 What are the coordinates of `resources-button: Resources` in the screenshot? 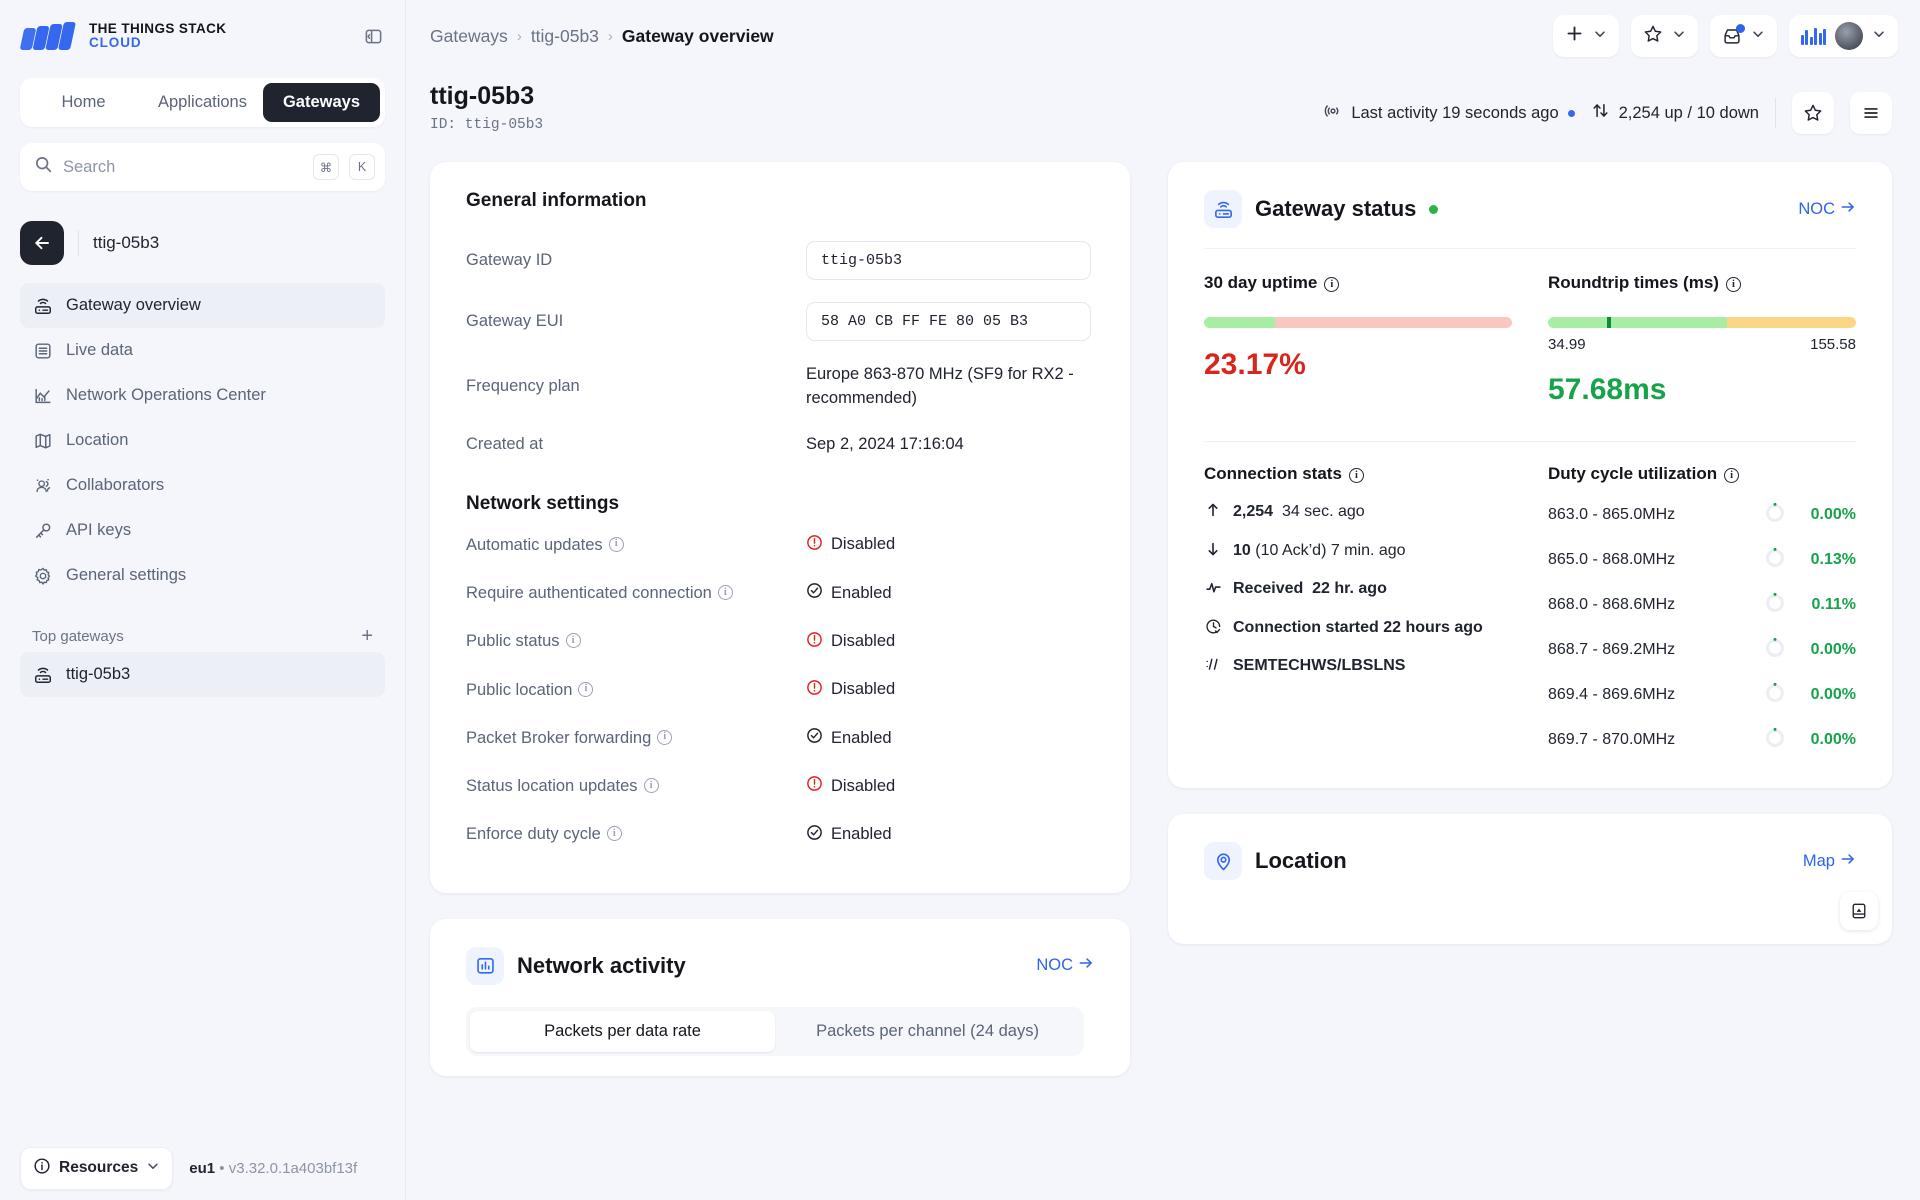 It's located at (97, 1168).